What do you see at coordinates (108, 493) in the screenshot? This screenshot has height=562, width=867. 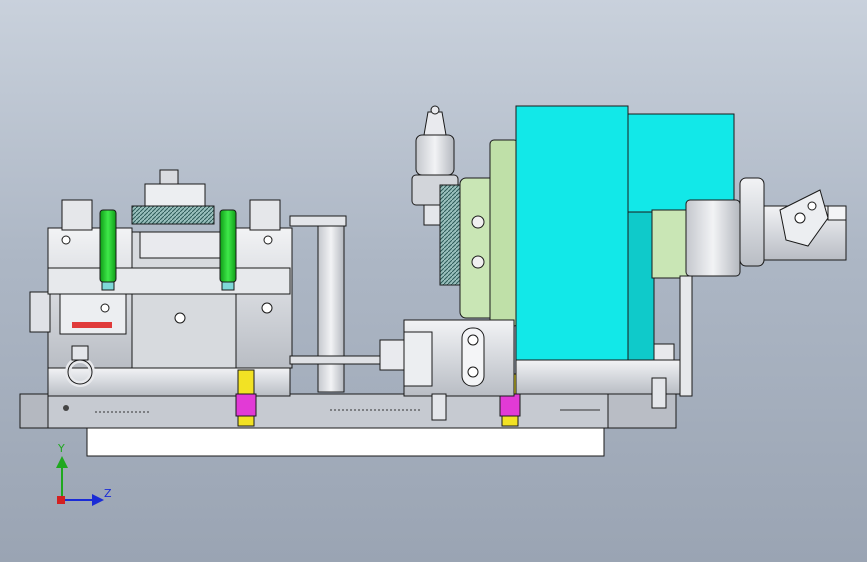 I see `z-axis-label: Z` at bounding box center [108, 493].